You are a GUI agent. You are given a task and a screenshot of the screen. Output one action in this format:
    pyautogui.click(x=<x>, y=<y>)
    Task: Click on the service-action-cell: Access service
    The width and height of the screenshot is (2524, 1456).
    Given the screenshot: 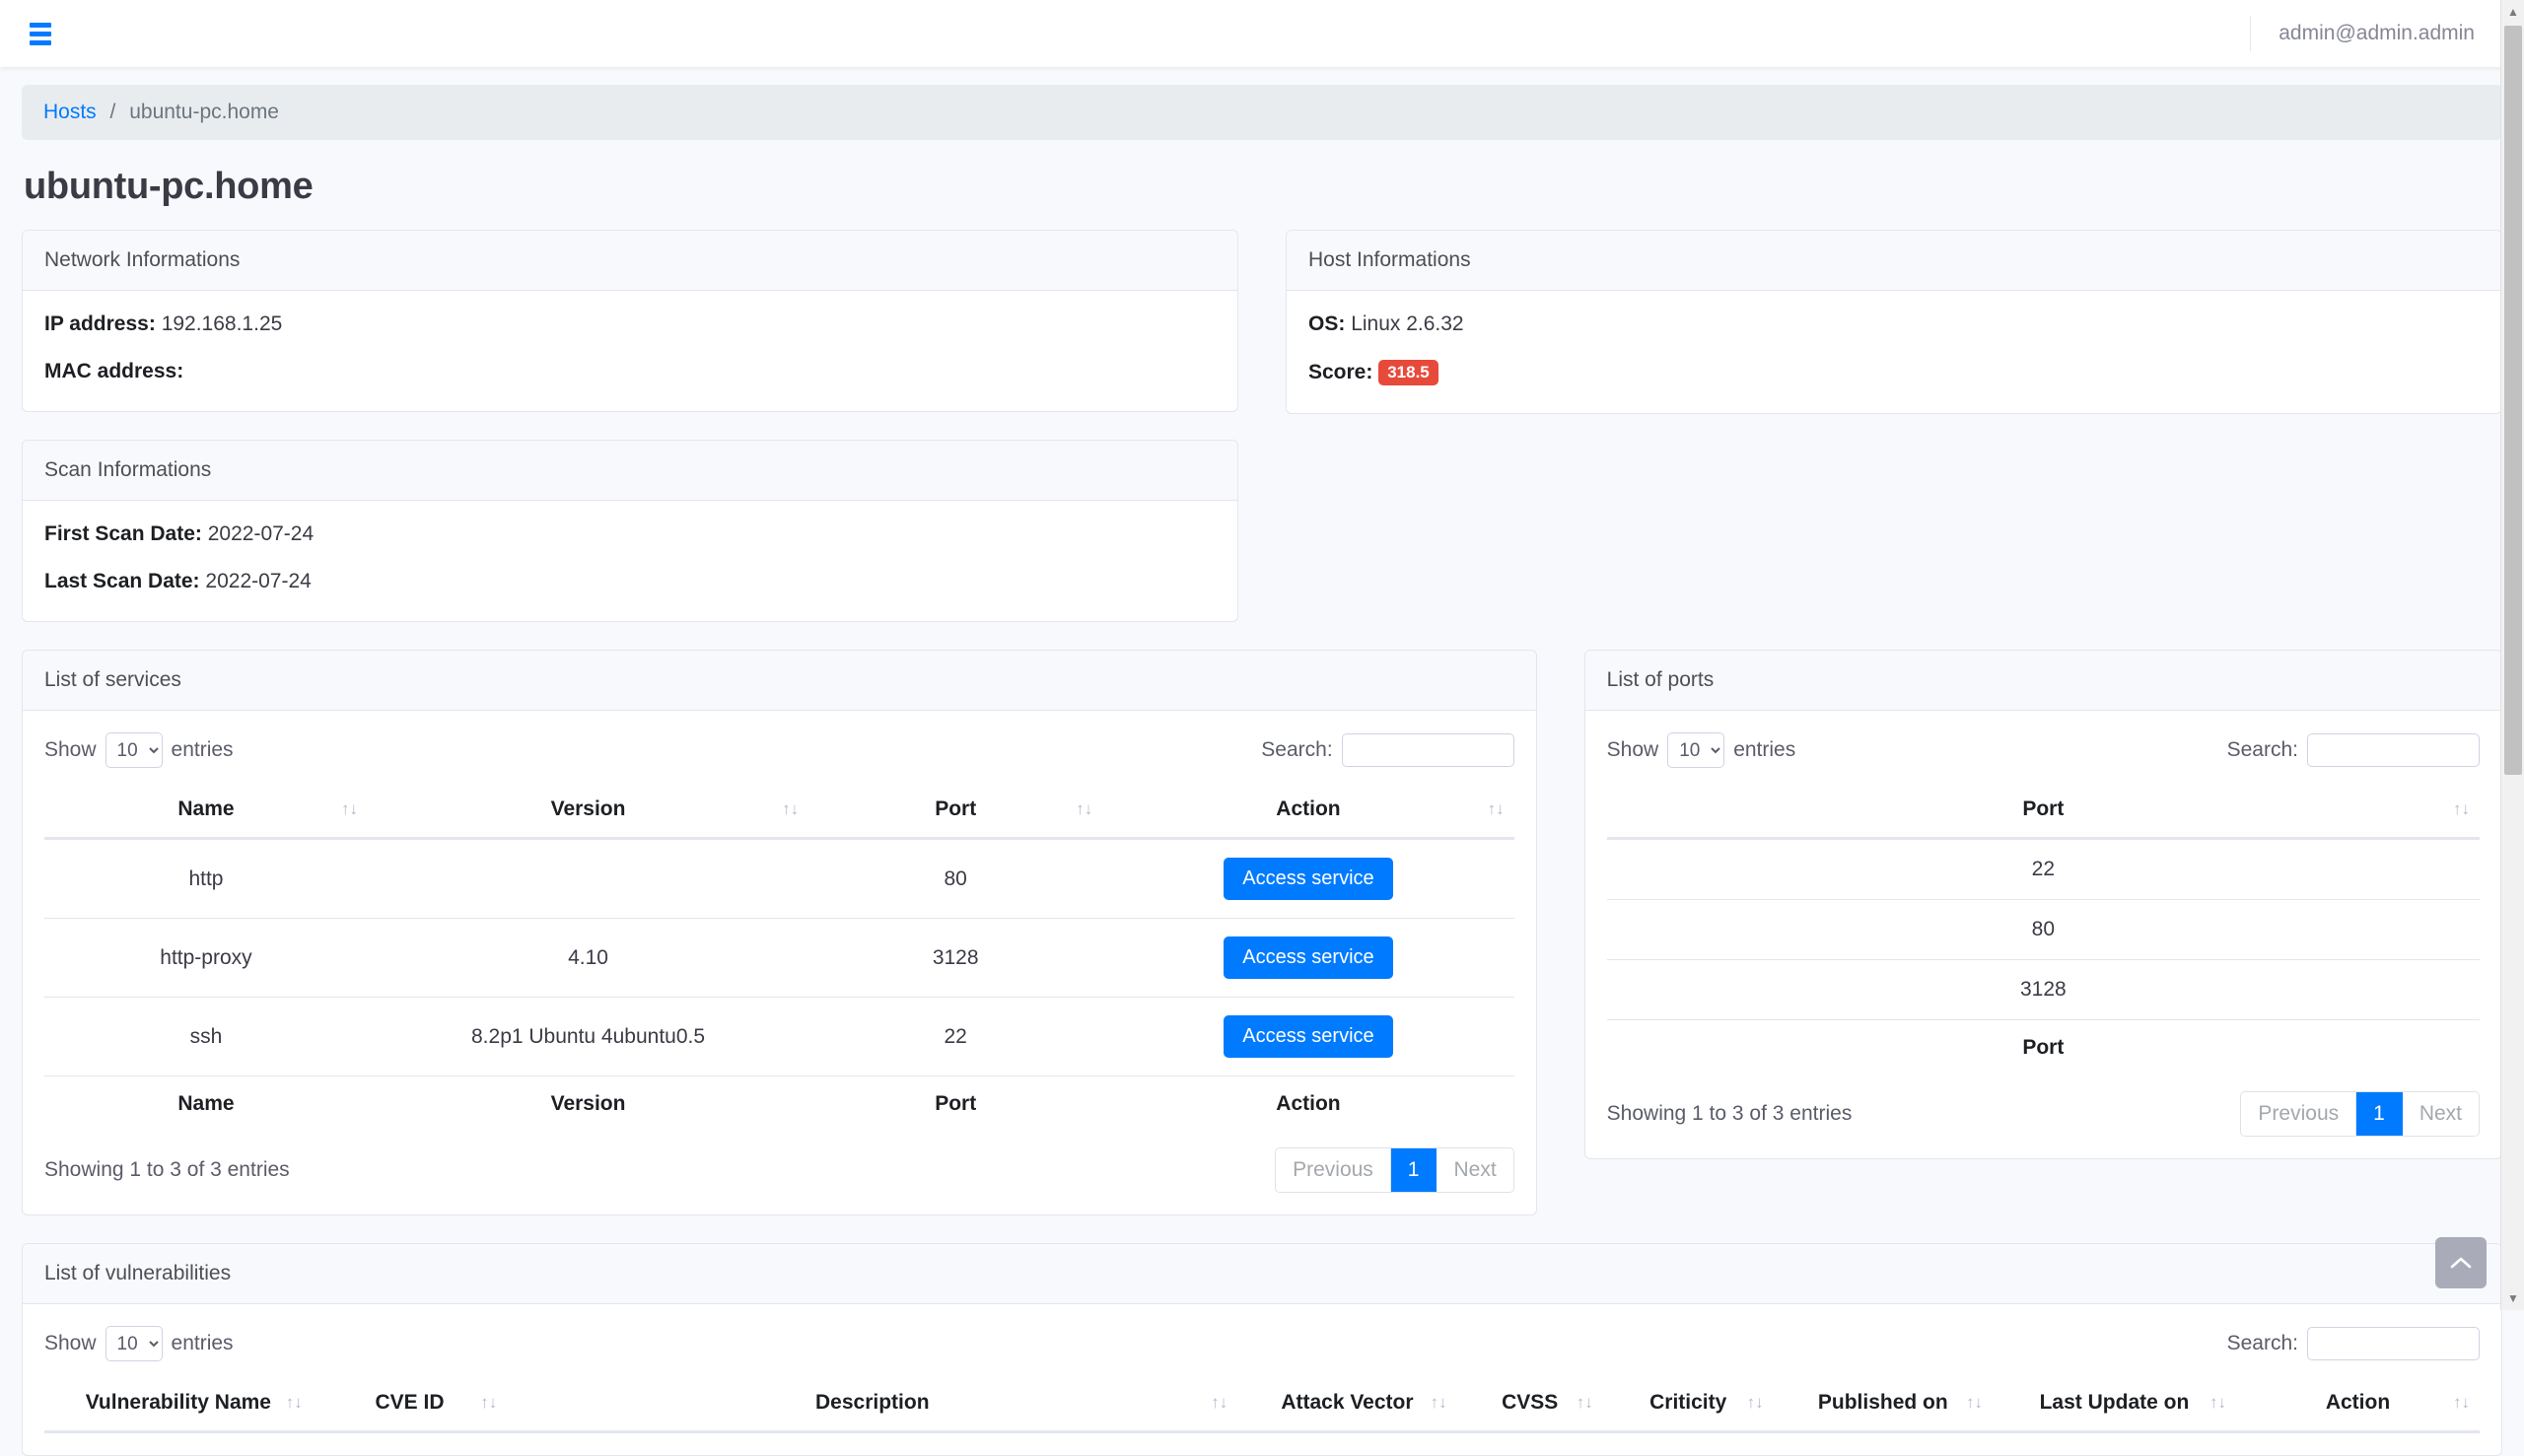 What is the action you would take?
    pyautogui.click(x=1308, y=878)
    